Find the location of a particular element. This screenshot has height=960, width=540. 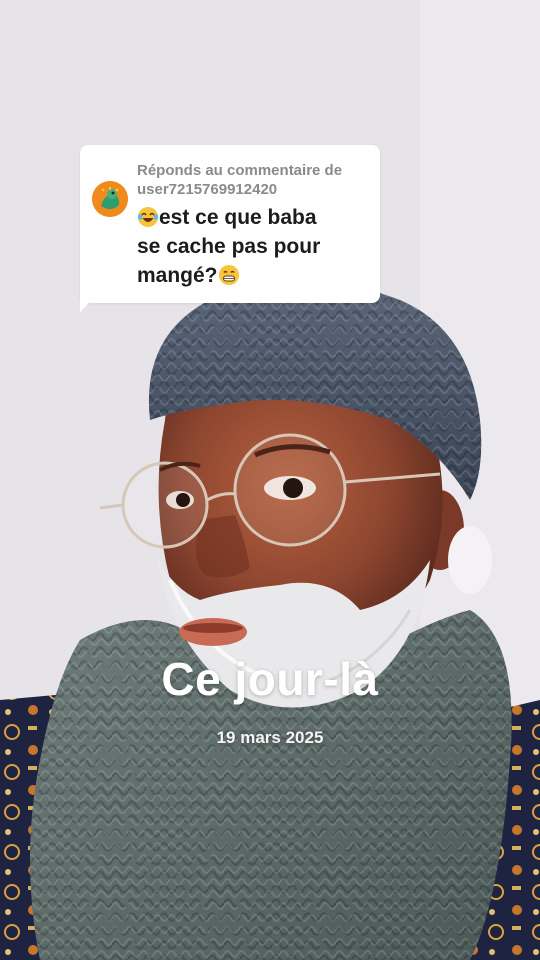

memory-title: Ce jour-là is located at coordinates (270, 679).